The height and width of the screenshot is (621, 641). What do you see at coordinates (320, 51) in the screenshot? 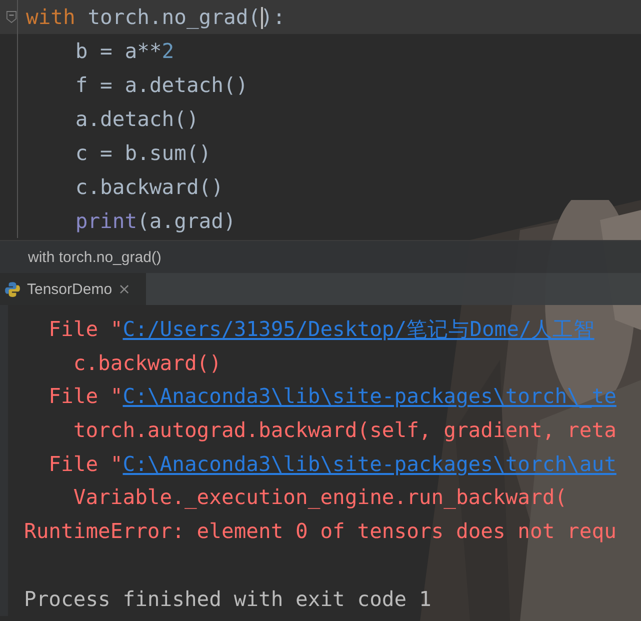
I see `code-line: b = a**2` at bounding box center [320, 51].